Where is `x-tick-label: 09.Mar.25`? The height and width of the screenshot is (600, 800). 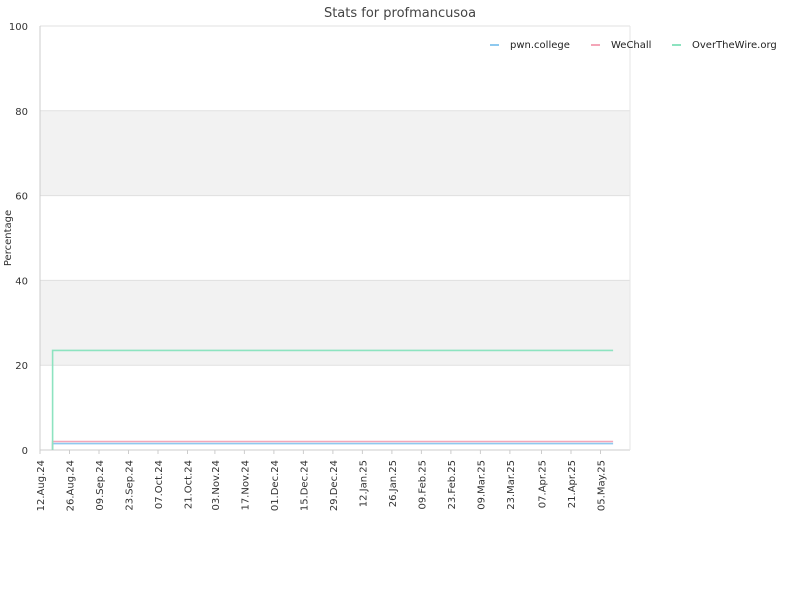
x-tick-label: 09.Mar.25 is located at coordinates (481, 485).